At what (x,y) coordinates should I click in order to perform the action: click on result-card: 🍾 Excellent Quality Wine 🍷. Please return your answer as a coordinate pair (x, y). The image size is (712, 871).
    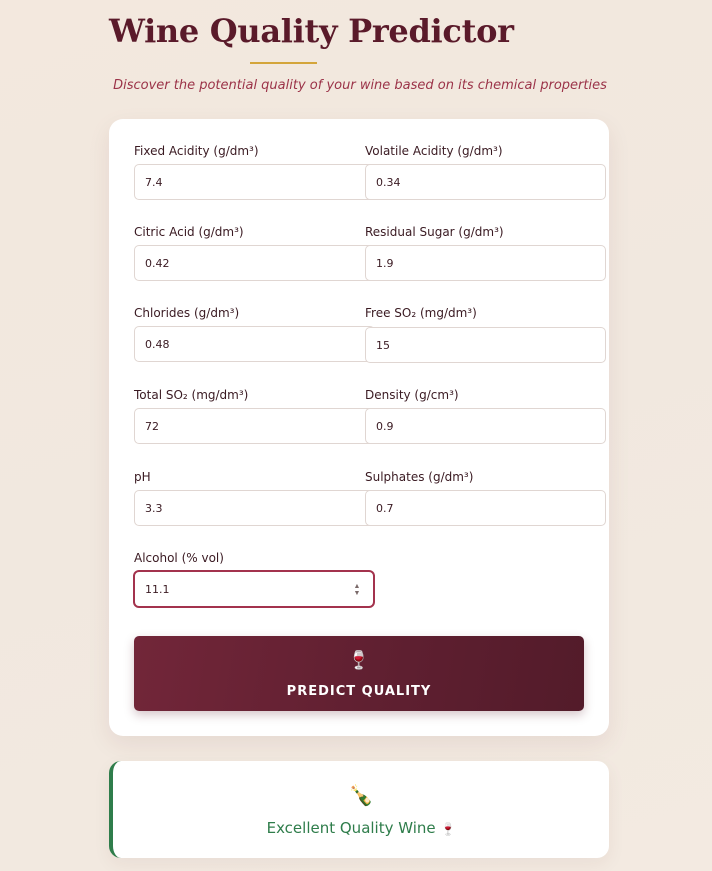
    Looking at the image, I should click on (359, 809).